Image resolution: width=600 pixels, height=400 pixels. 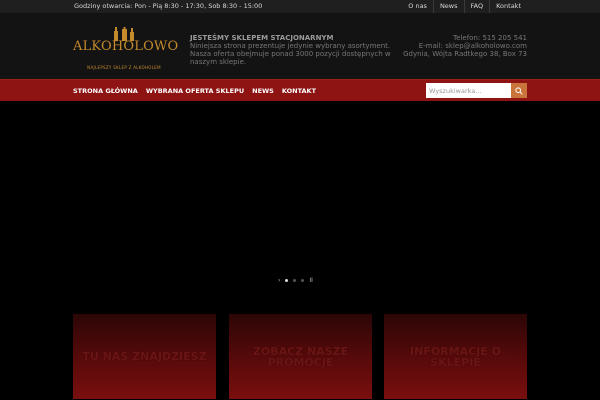 What do you see at coordinates (448, 6) in the screenshot?
I see `top-link-news: News` at bounding box center [448, 6].